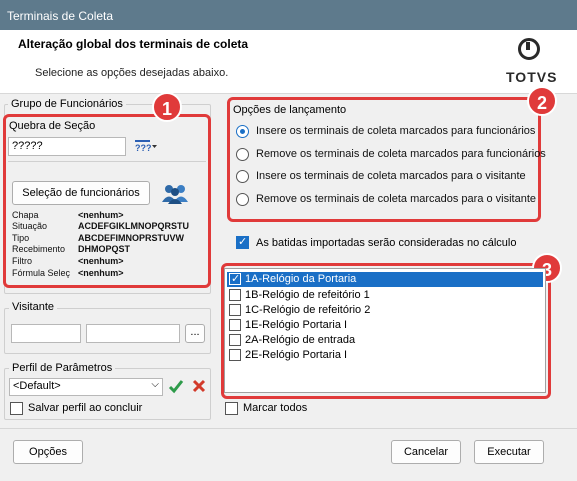 This screenshot has height=481, width=577. I want to click on terminal-label: 1E-Relógio Portaria I, so click(296, 325).